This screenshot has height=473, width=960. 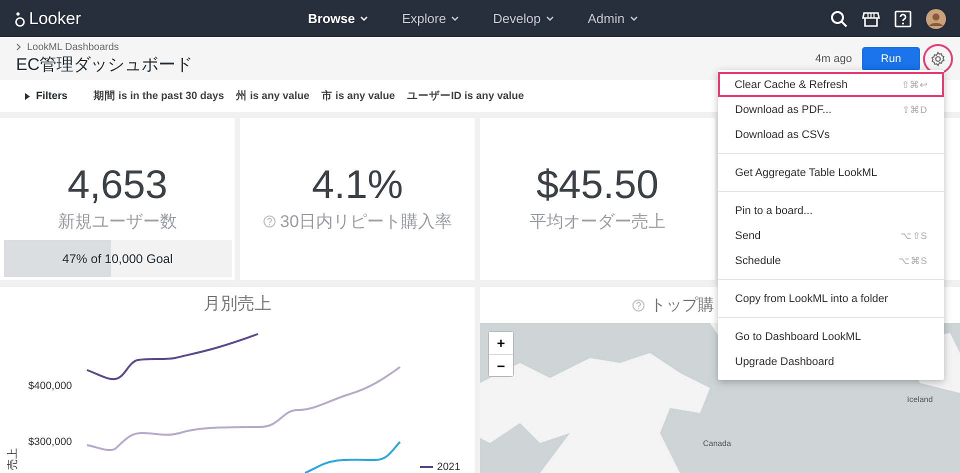 What do you see at coordinates (758, 260) in the screenshot?
I see `menu-item-label: Schedule` at bounding box center [758, 260].